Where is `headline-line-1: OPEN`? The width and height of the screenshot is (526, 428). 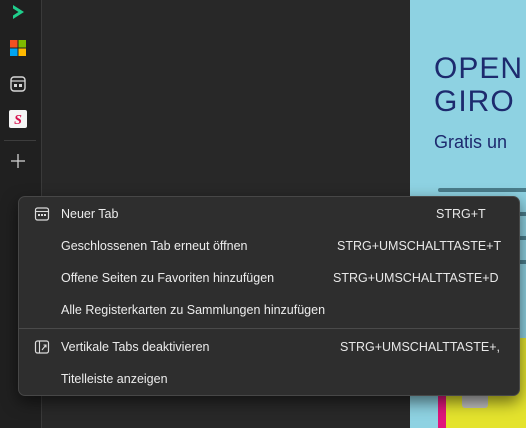 headline-line-1: OPEN is located at coordinates (479, 68).